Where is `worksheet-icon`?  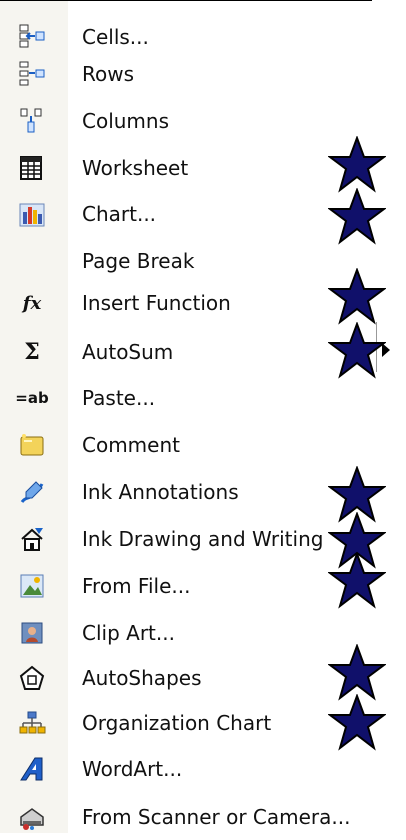
worksheet-icon is located at coordinates (32, 168).